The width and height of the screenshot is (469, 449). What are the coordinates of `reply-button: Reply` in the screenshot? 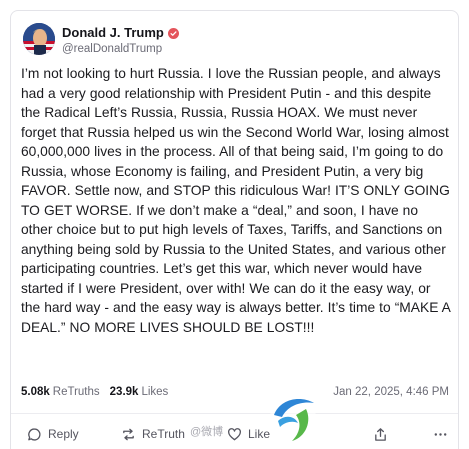 It's located at (53, 434).